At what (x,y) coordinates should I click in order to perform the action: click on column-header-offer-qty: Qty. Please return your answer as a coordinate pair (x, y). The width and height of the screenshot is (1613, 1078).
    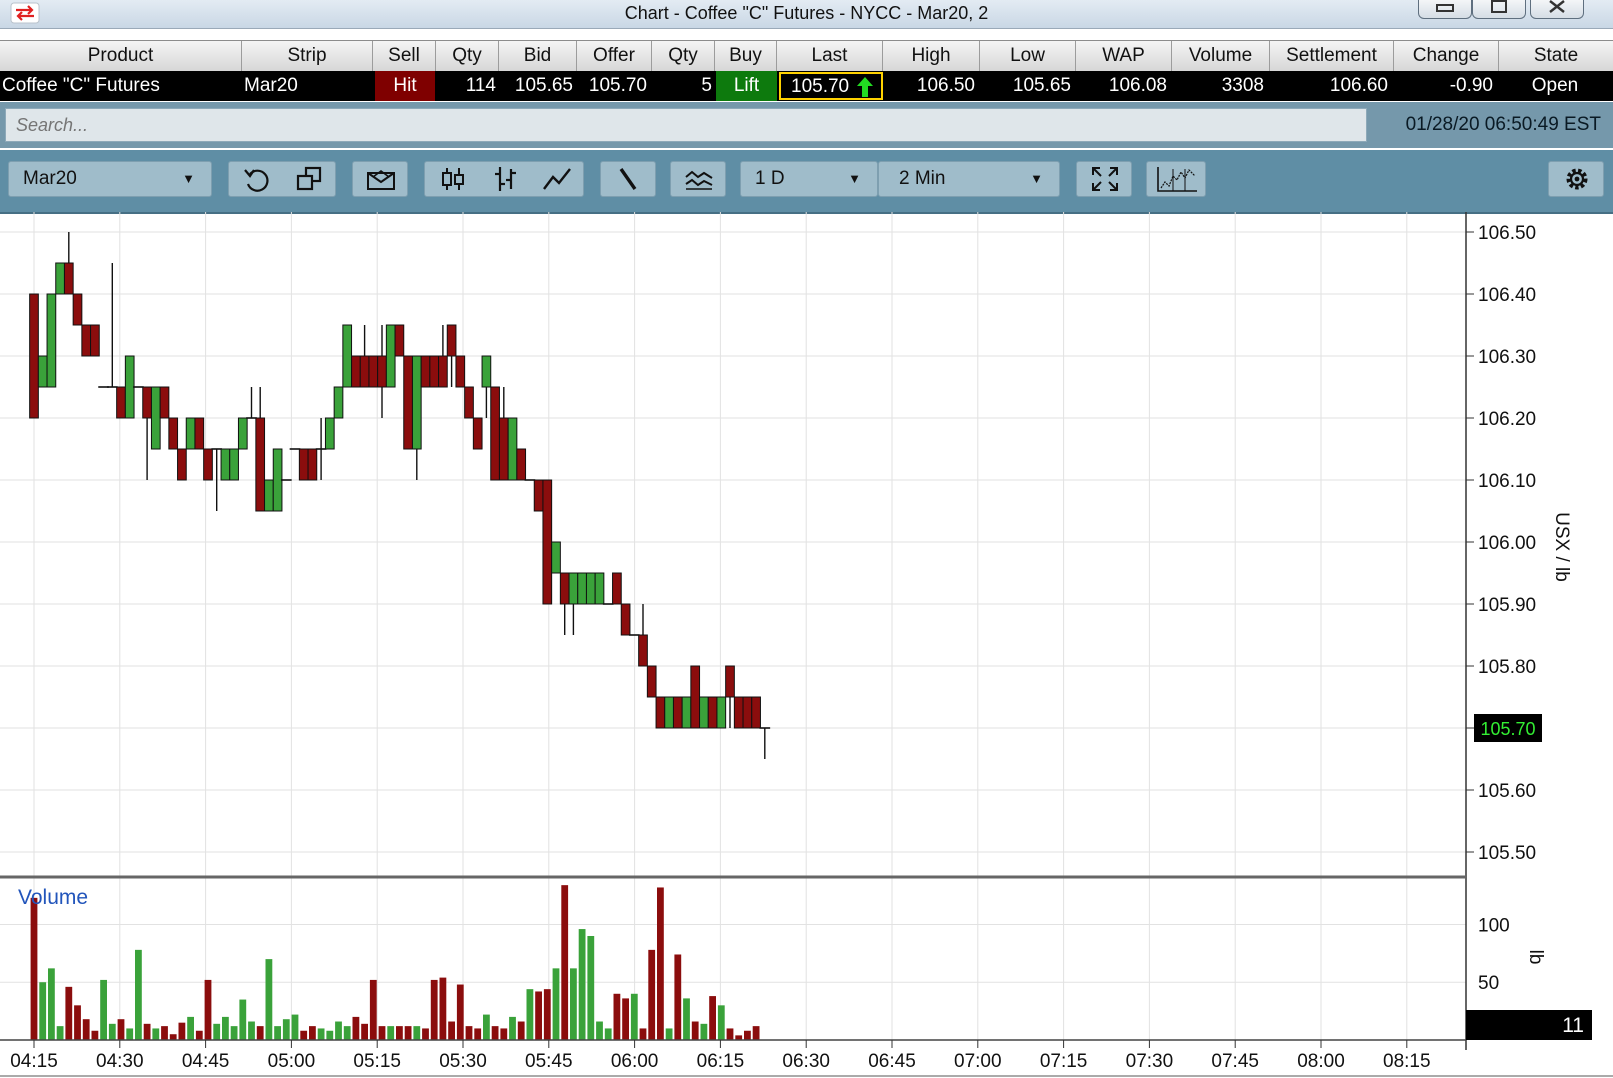
    Looking at the image, I should click on (683, 56).